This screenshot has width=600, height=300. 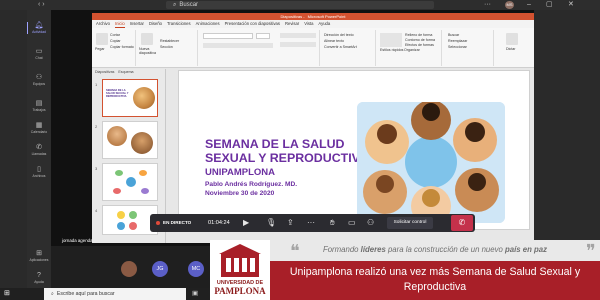 I want to click on teams-search-input: ⌕ Buscar, so click(x=300, y=5).